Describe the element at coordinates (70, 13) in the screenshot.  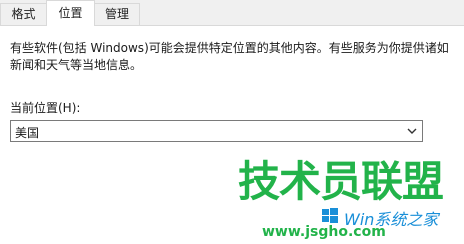
I see `tab-location: 位置` at that location.